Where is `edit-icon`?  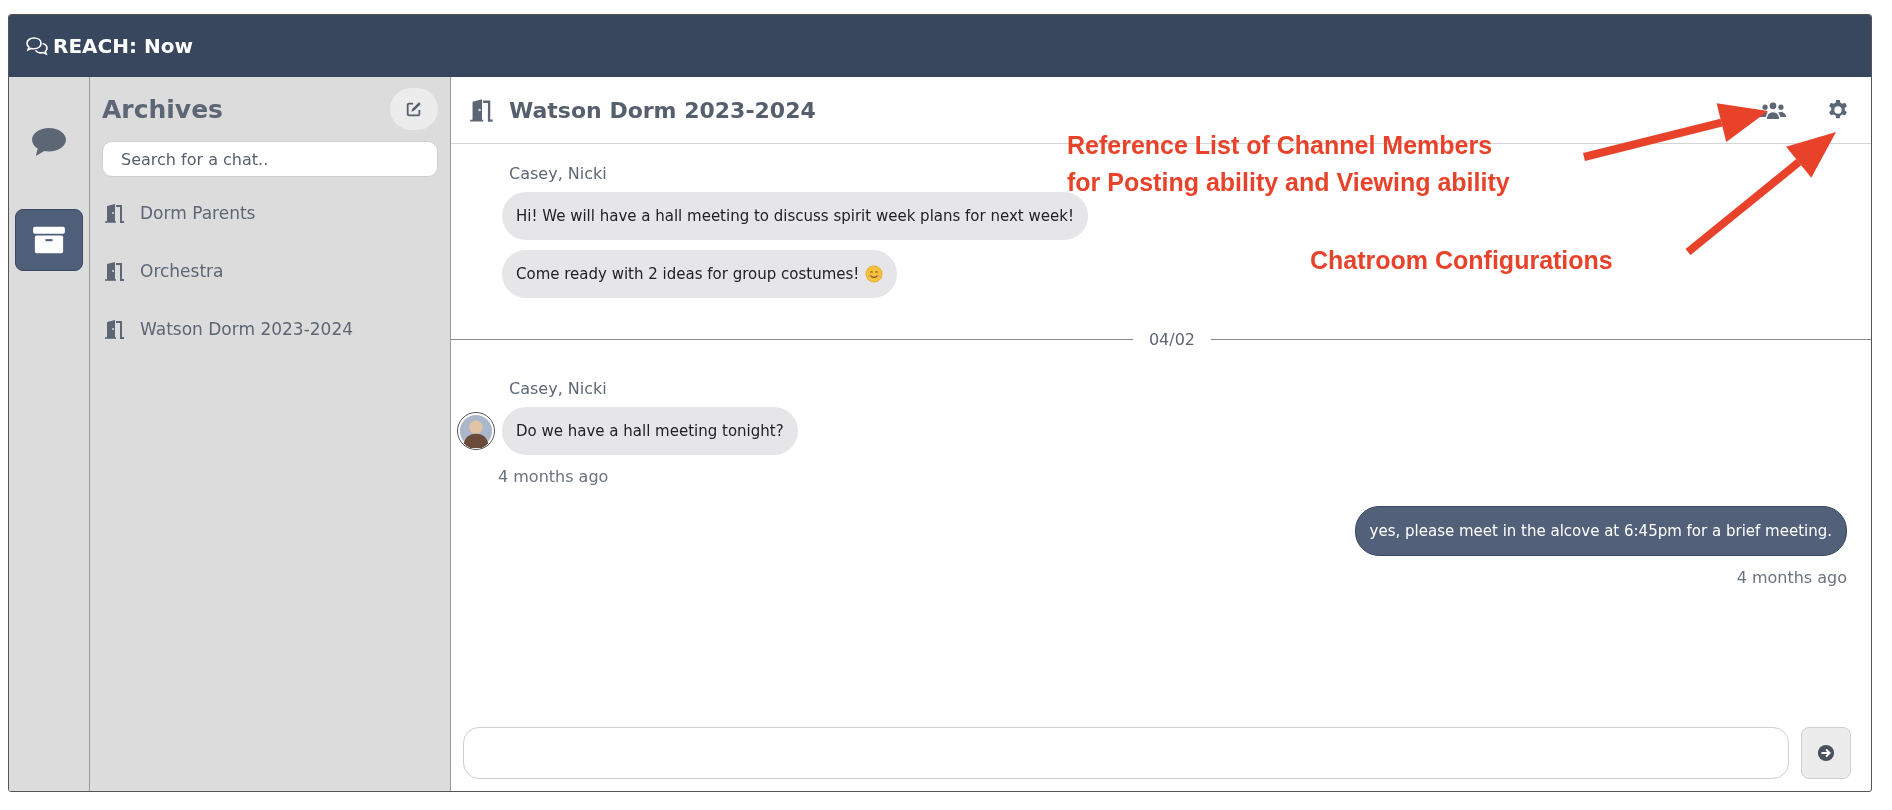 edit-icon is located at coordinates (414, 109).